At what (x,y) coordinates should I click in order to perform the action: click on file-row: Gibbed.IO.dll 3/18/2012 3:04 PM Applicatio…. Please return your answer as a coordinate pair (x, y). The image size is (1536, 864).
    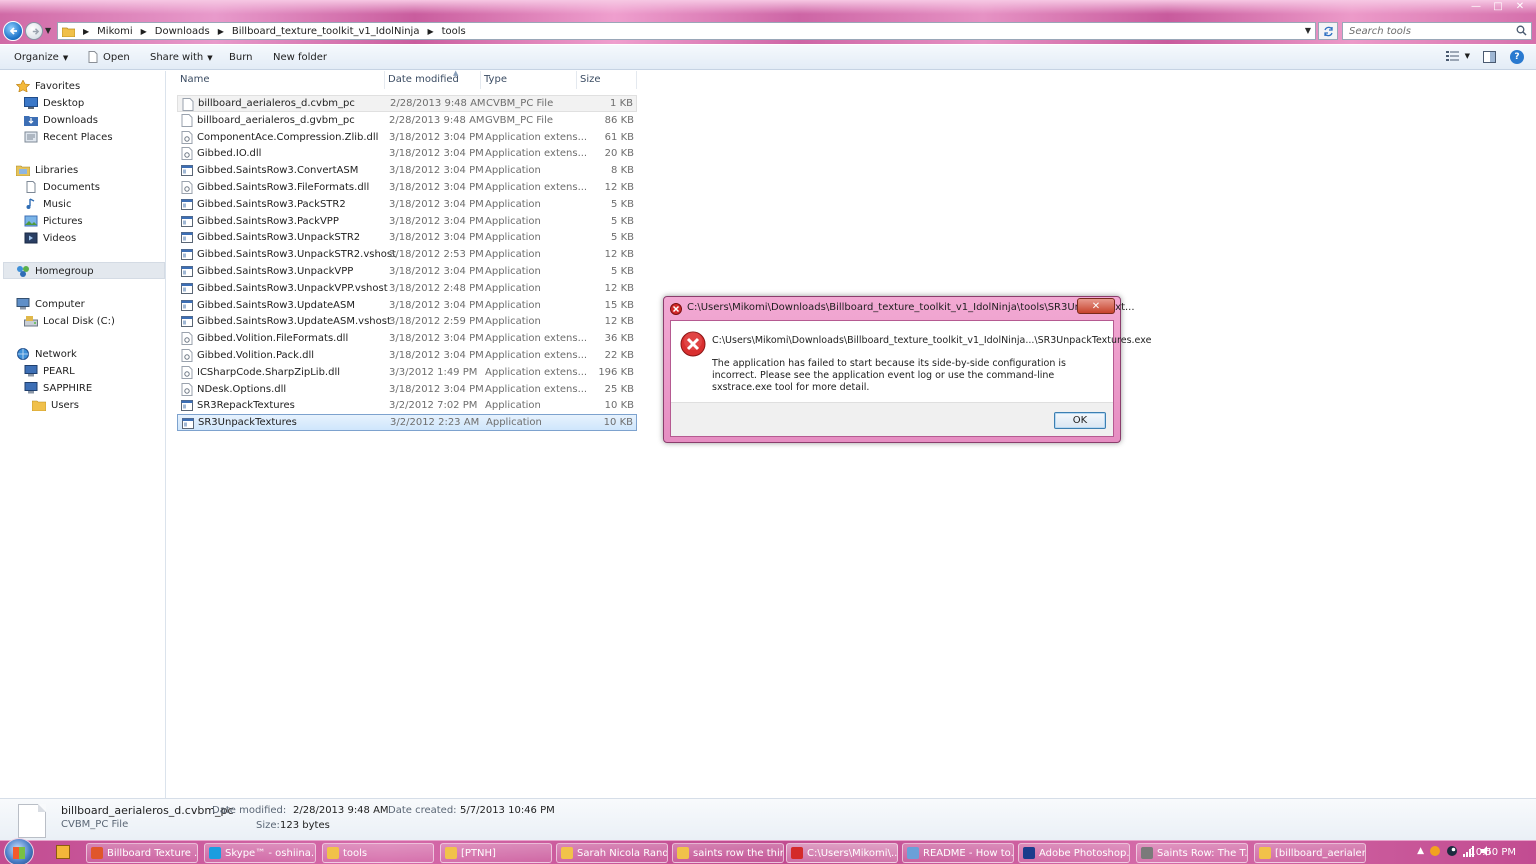
    Looking at the image, I should click on (407, 153).